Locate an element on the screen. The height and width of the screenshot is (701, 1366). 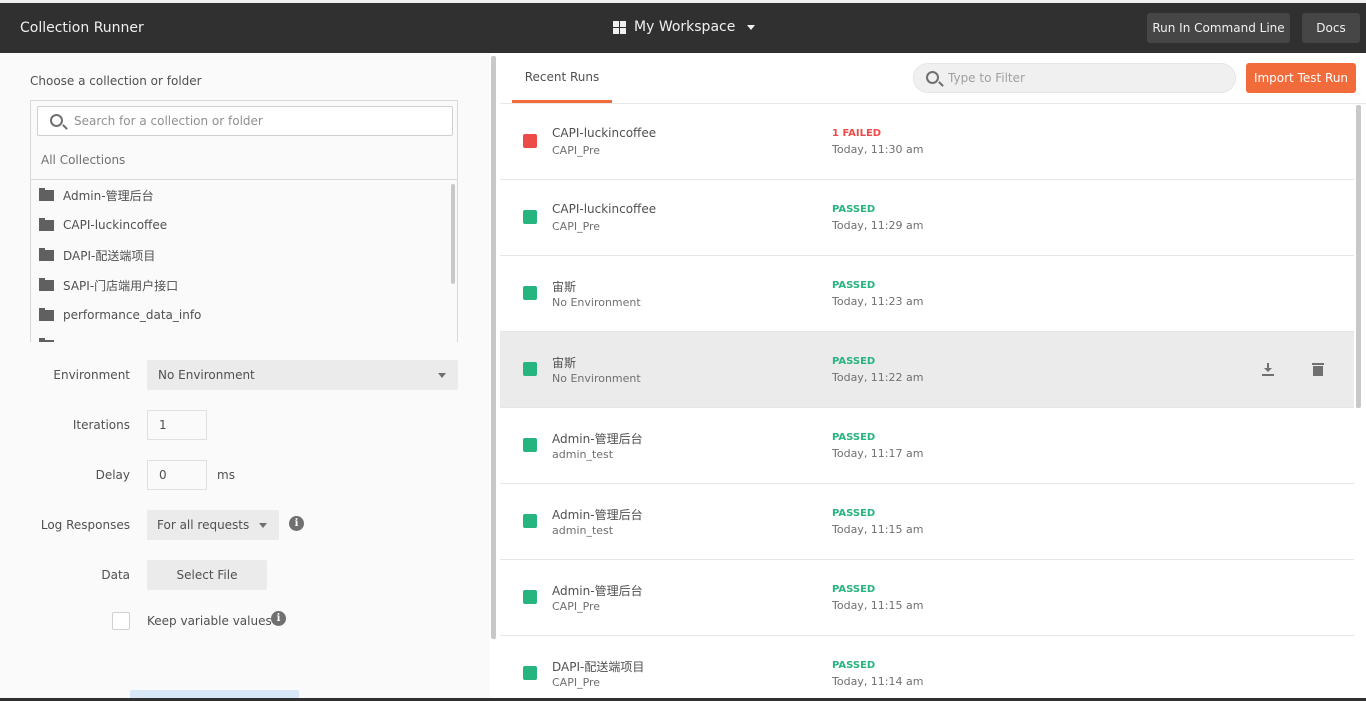
run-in-command-line-button: Run In Command Line is located at coordinates (1218, 28).